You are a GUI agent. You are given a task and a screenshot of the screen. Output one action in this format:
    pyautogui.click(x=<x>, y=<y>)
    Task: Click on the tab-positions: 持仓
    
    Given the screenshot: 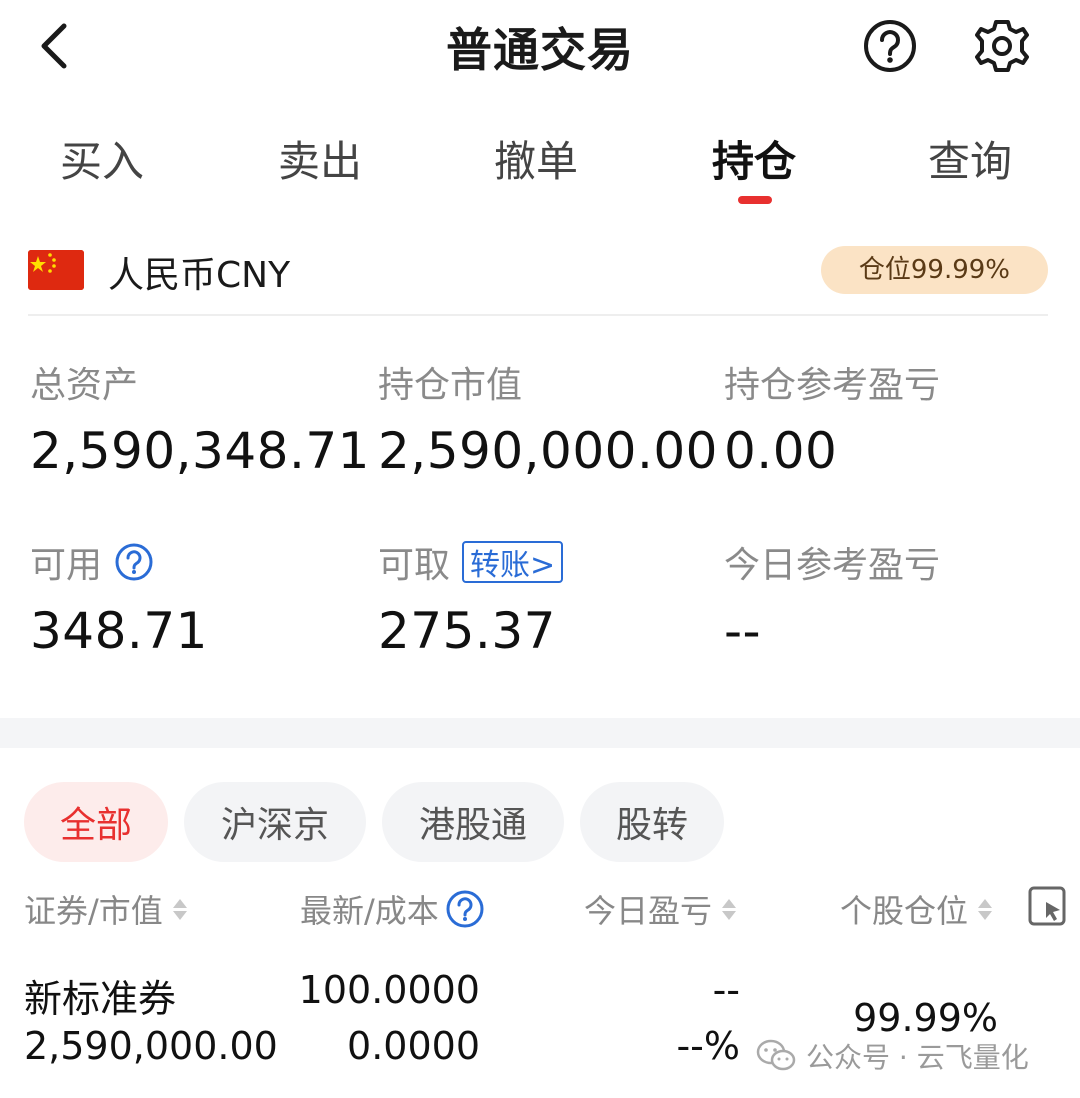 What is the action you would take?
    pyautogui.click(x=754, y=158)
    